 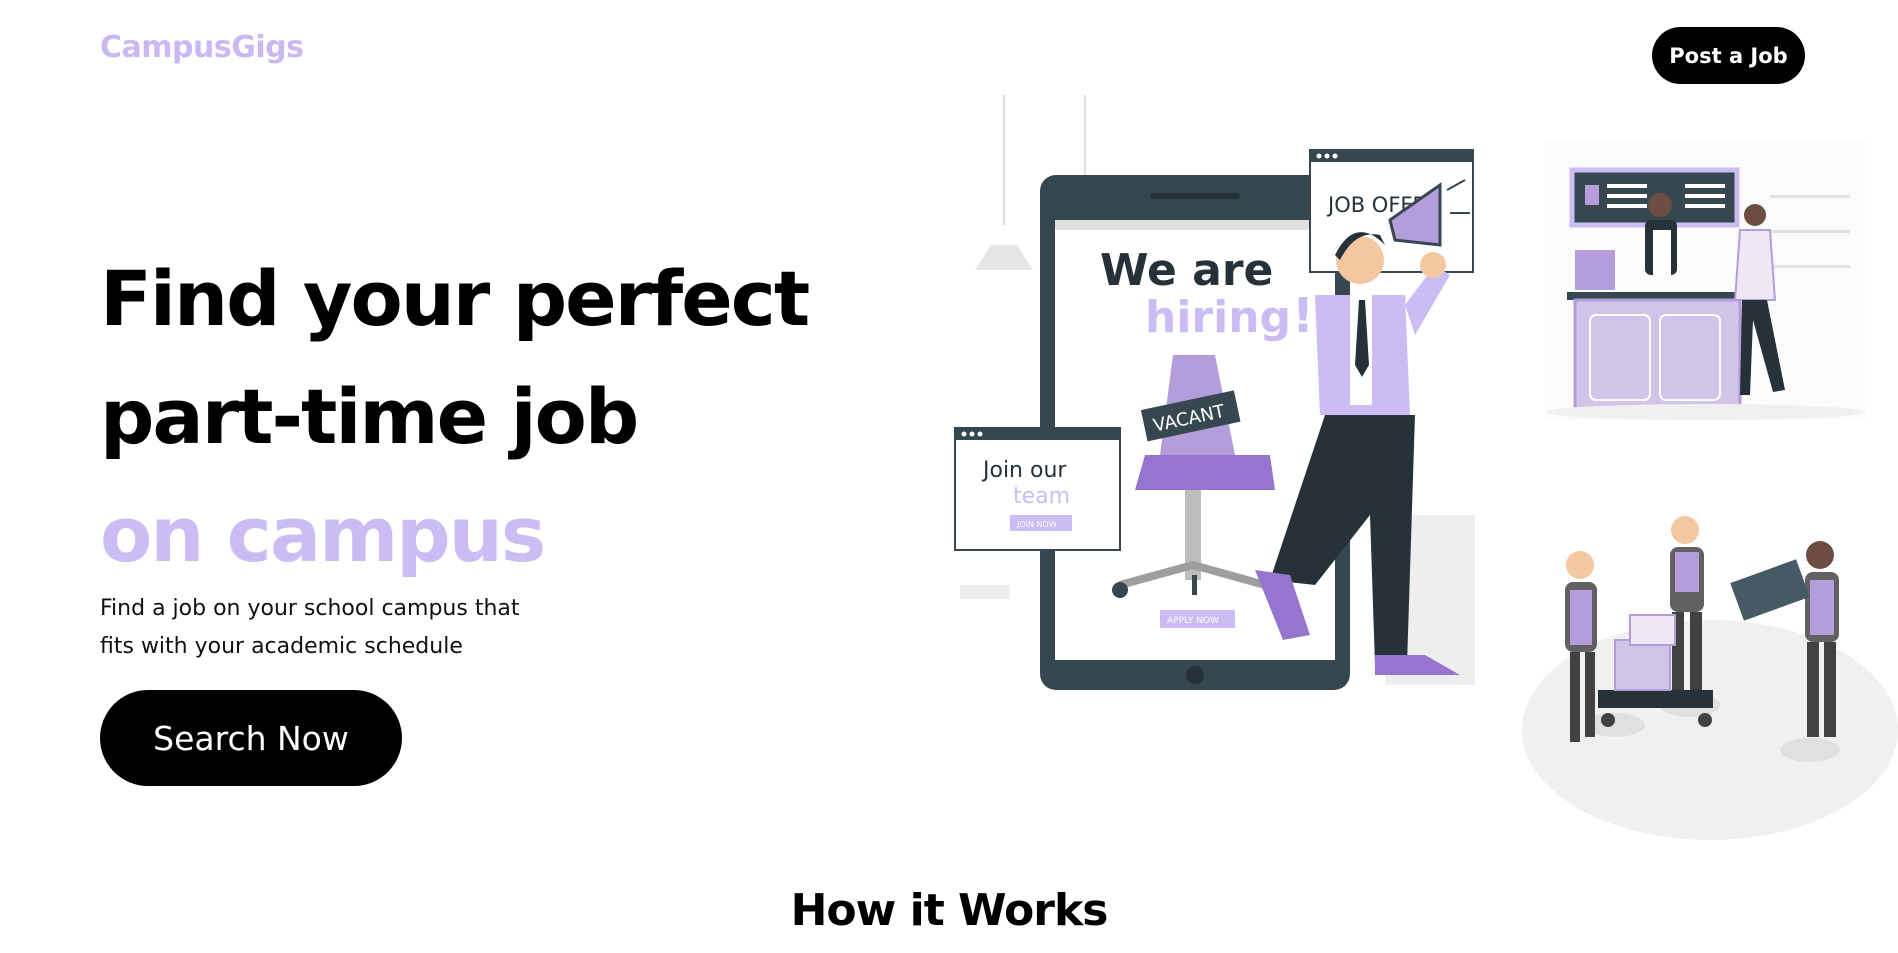 What do you see at coordinates (1218, 317) in the screenshot?
I see `hiring-text: hiring` at bounding box center [1218, 317].